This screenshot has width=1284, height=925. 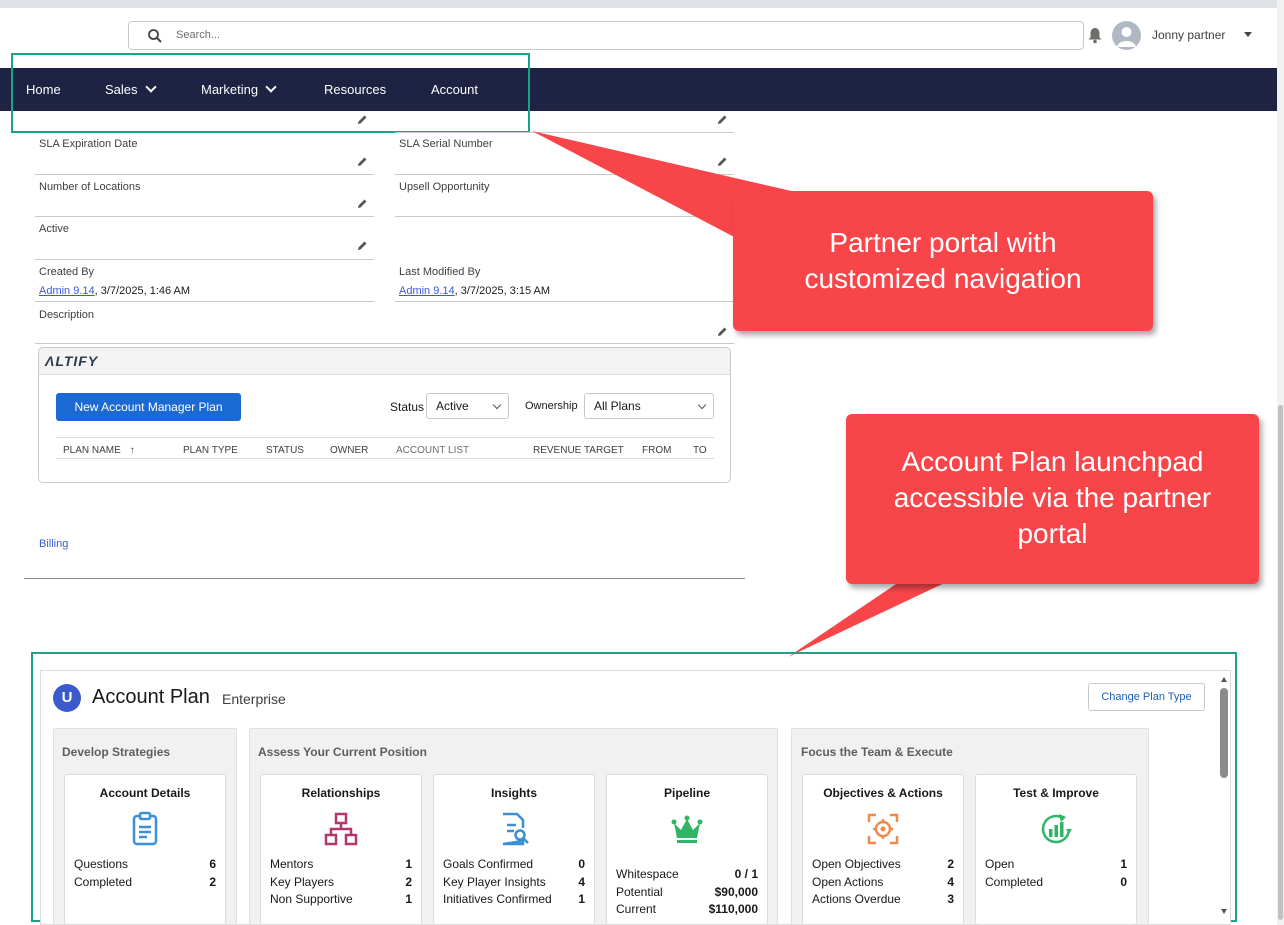 I want to click on target-icon, so click(x=883, y=829).